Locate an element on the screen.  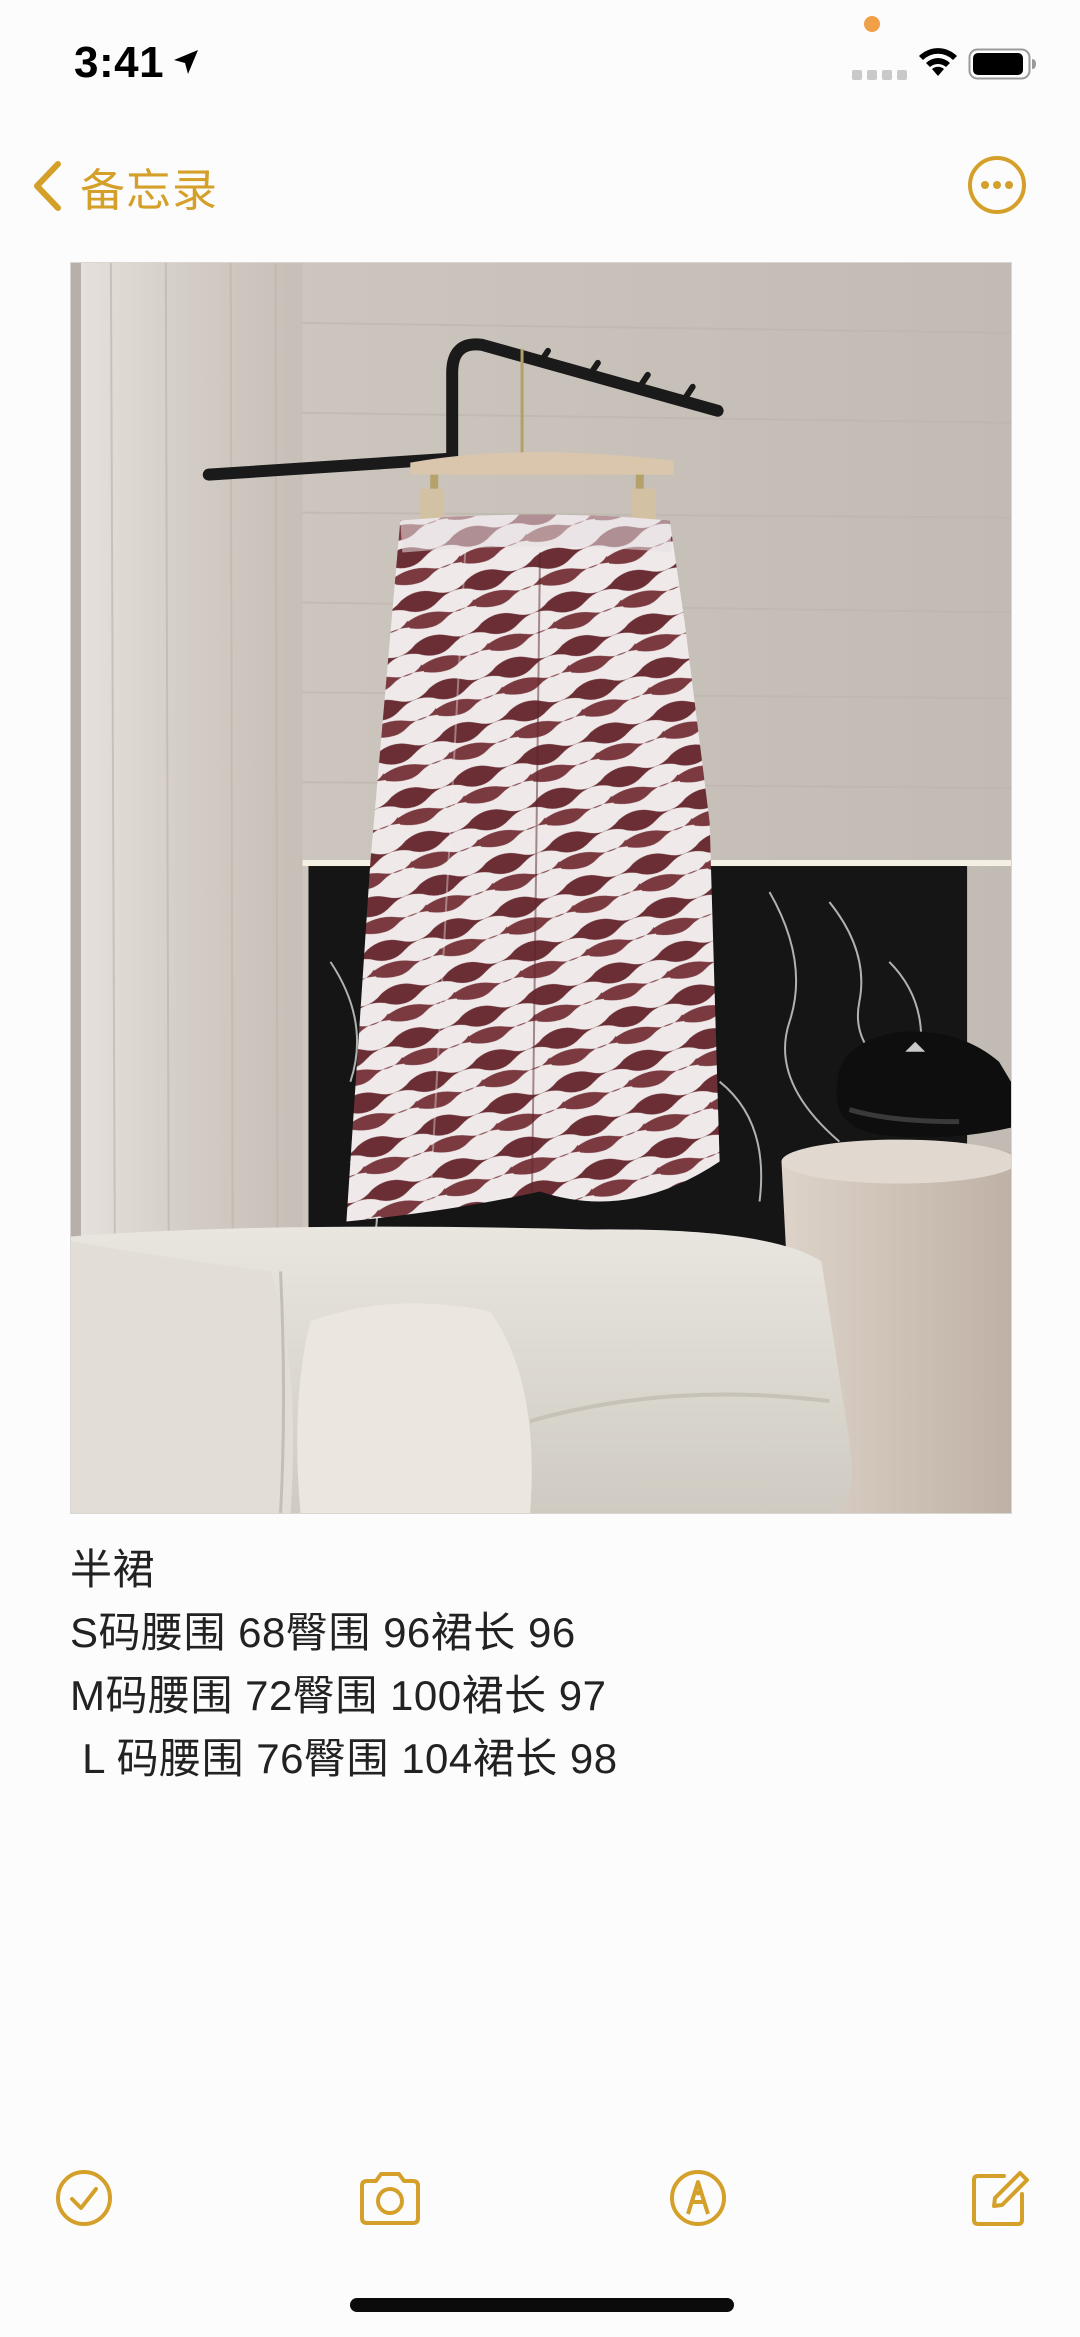
markup-icon is located at coordinates (698, 2198).